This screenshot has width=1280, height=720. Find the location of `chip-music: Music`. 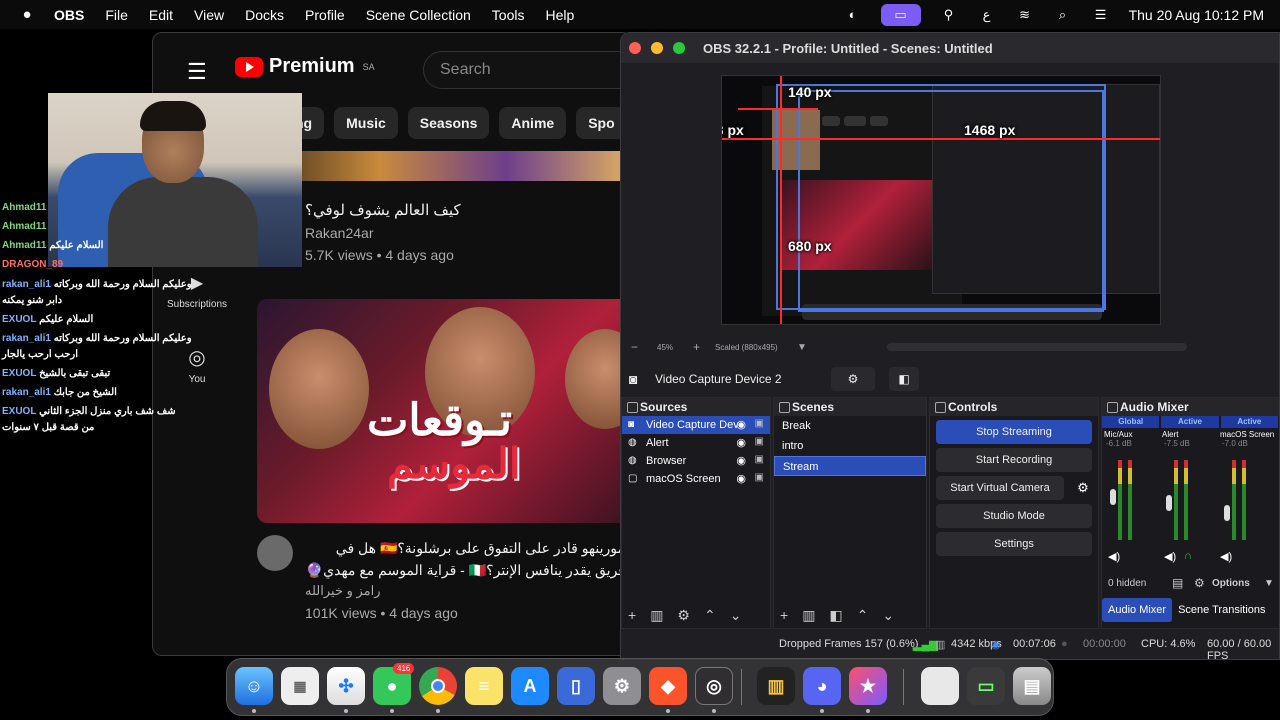

chip-music: Music is located at coordinates (366, 123).